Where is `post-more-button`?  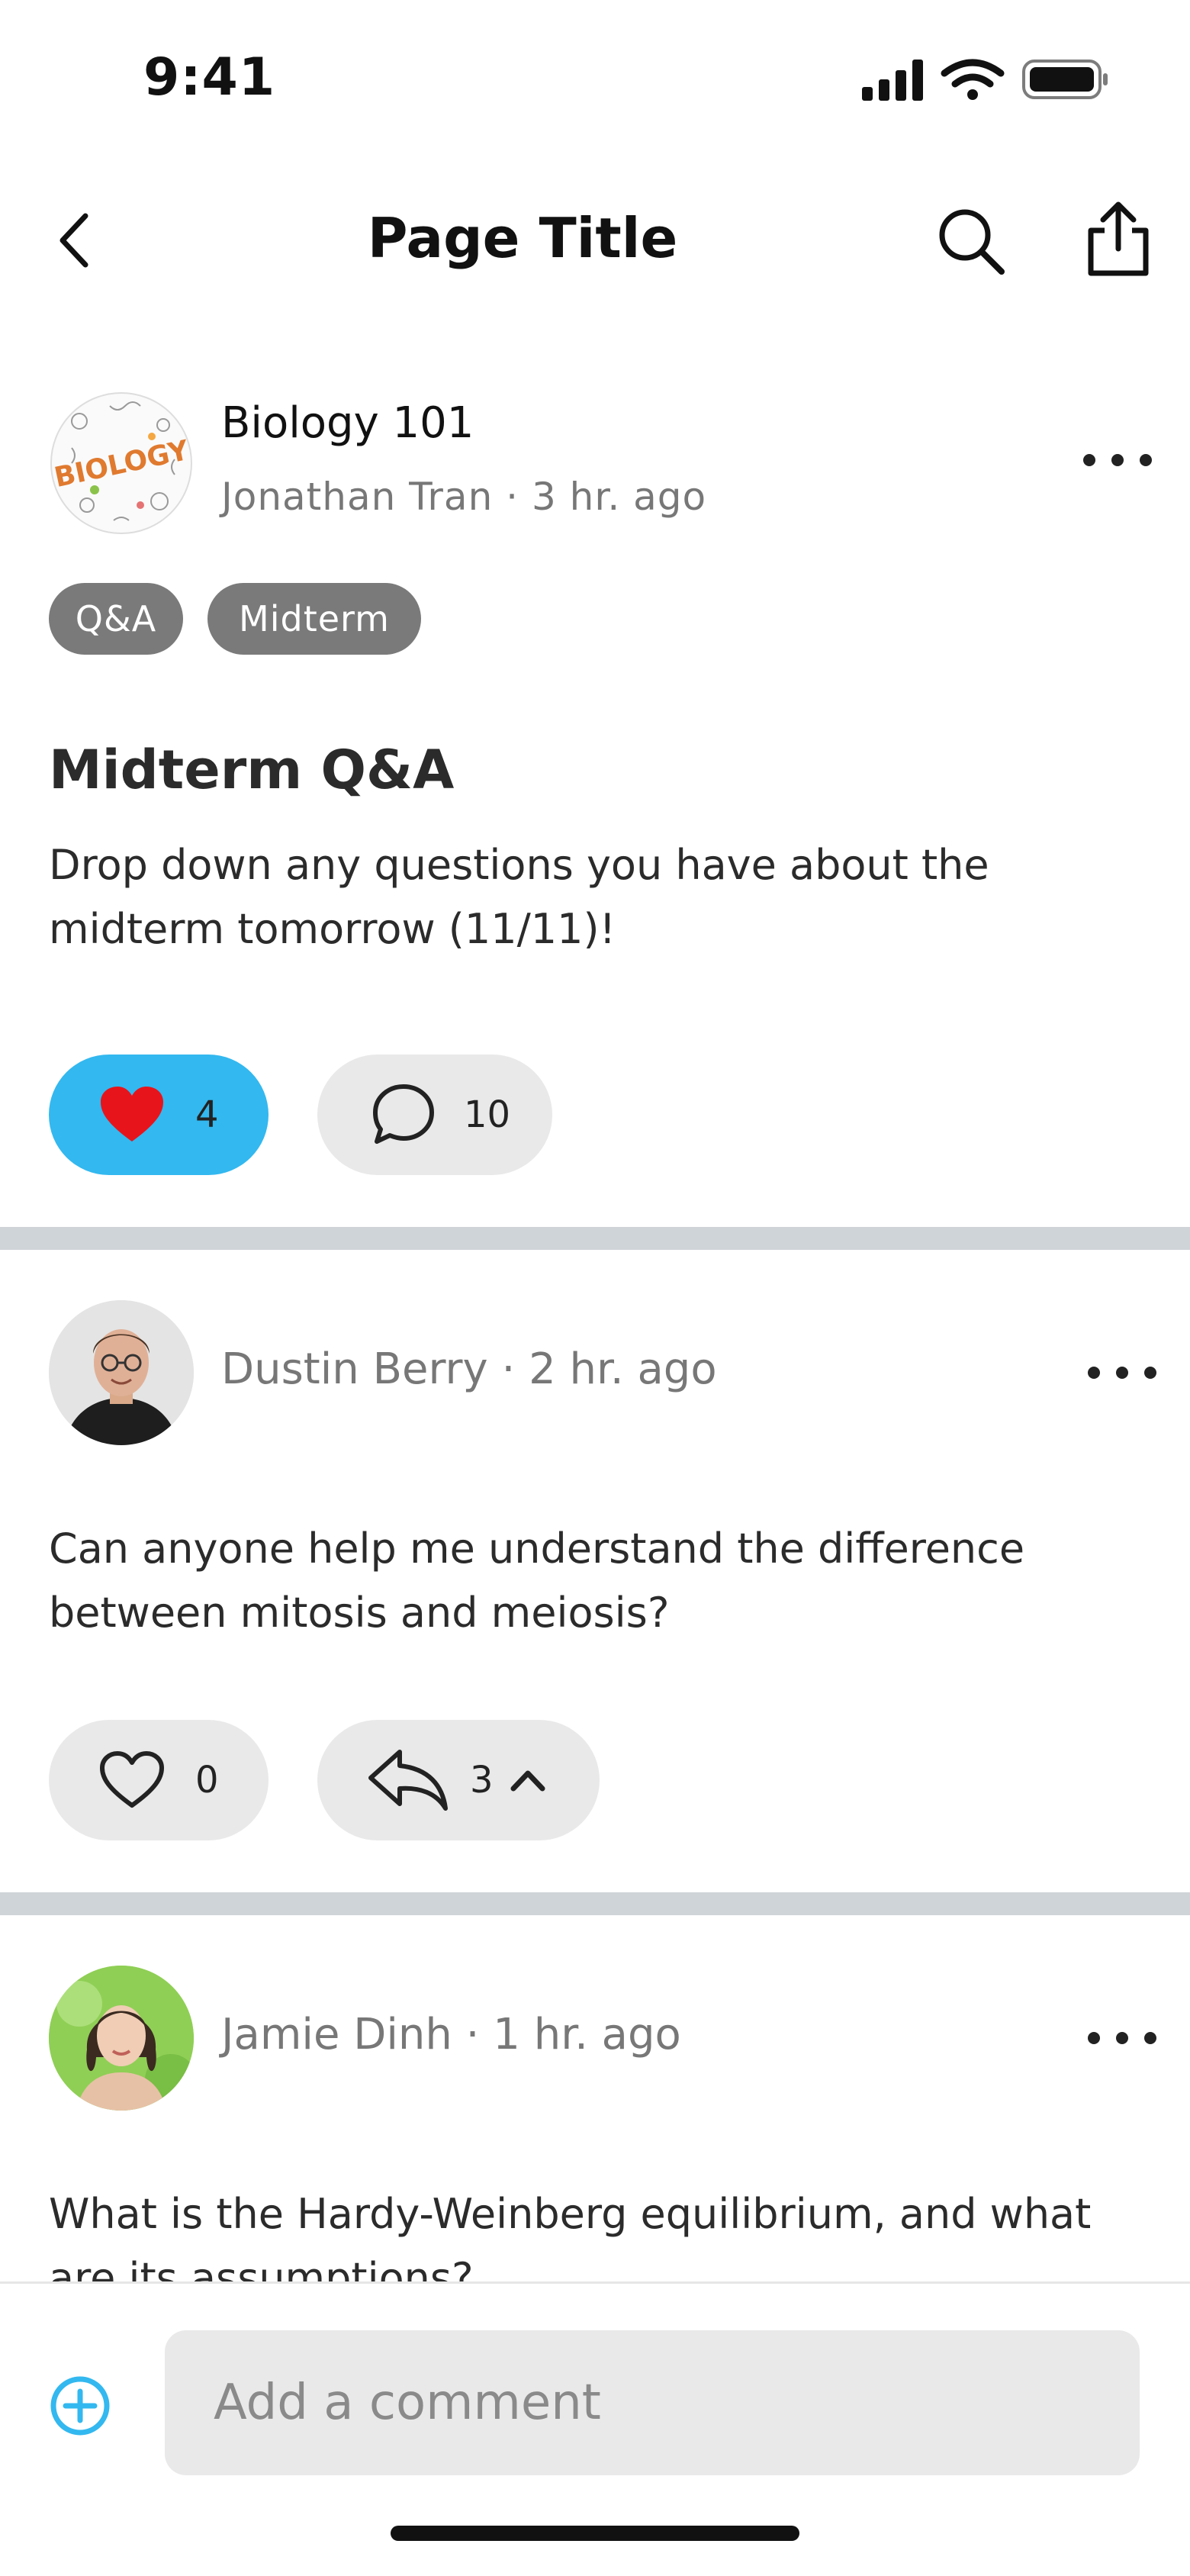
post-more-button is located at coordinates (1117, 460).